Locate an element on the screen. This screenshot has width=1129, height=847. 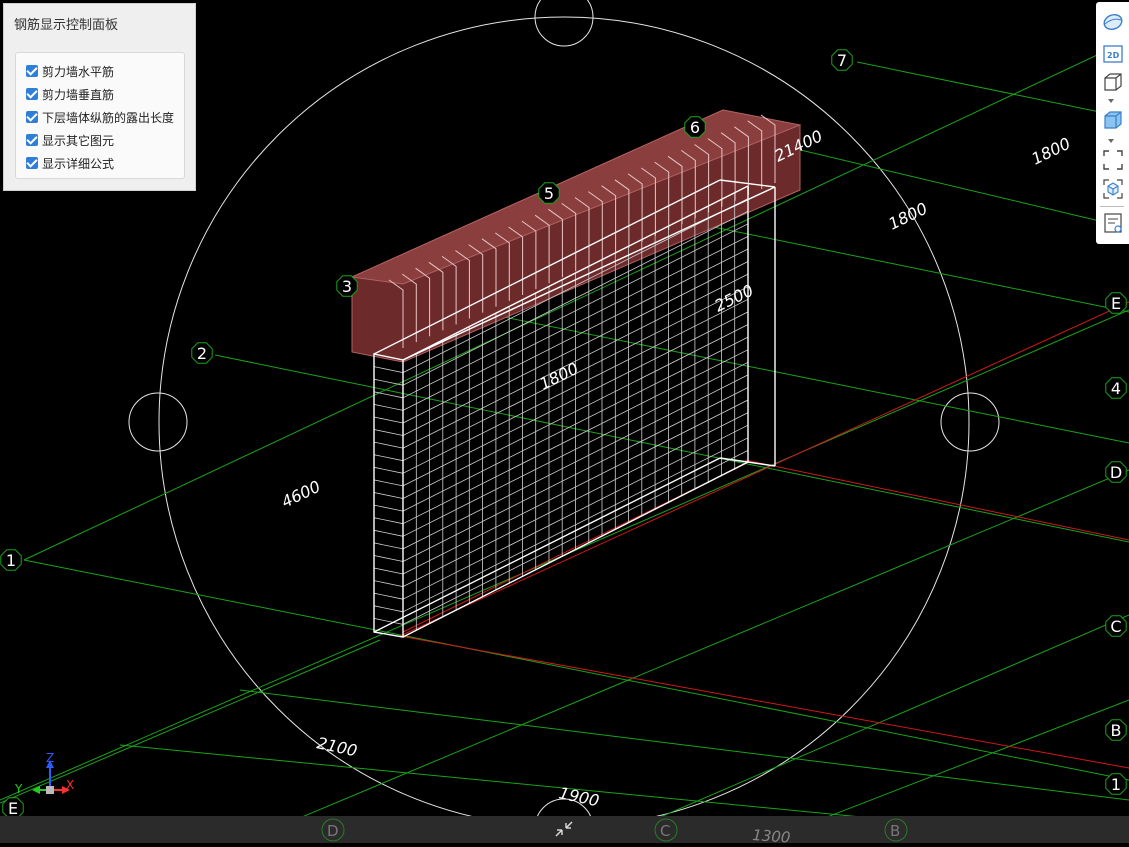
svg-text: 3 is located at coordinates (347, 286).